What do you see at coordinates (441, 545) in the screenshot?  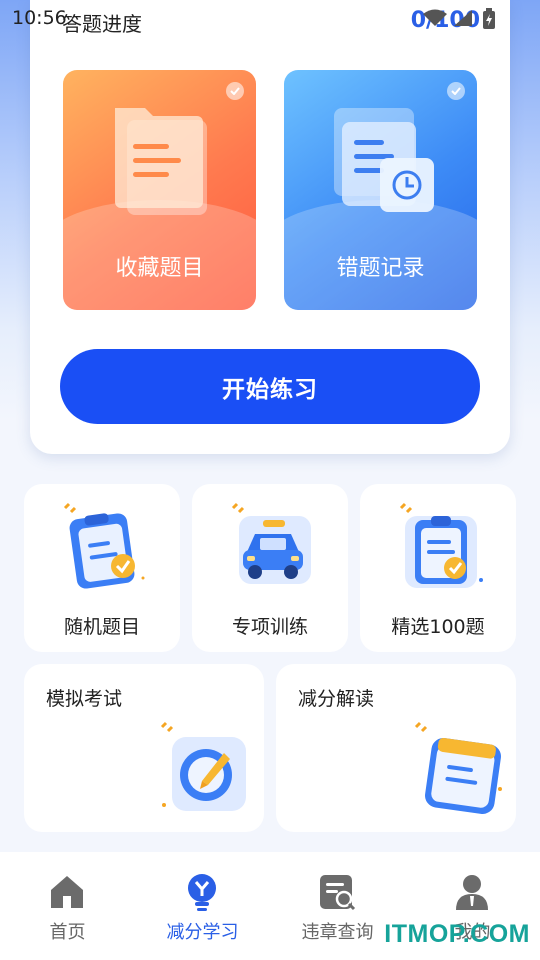 I see `clipboard-list-icon` at bounding box center [441, 545].